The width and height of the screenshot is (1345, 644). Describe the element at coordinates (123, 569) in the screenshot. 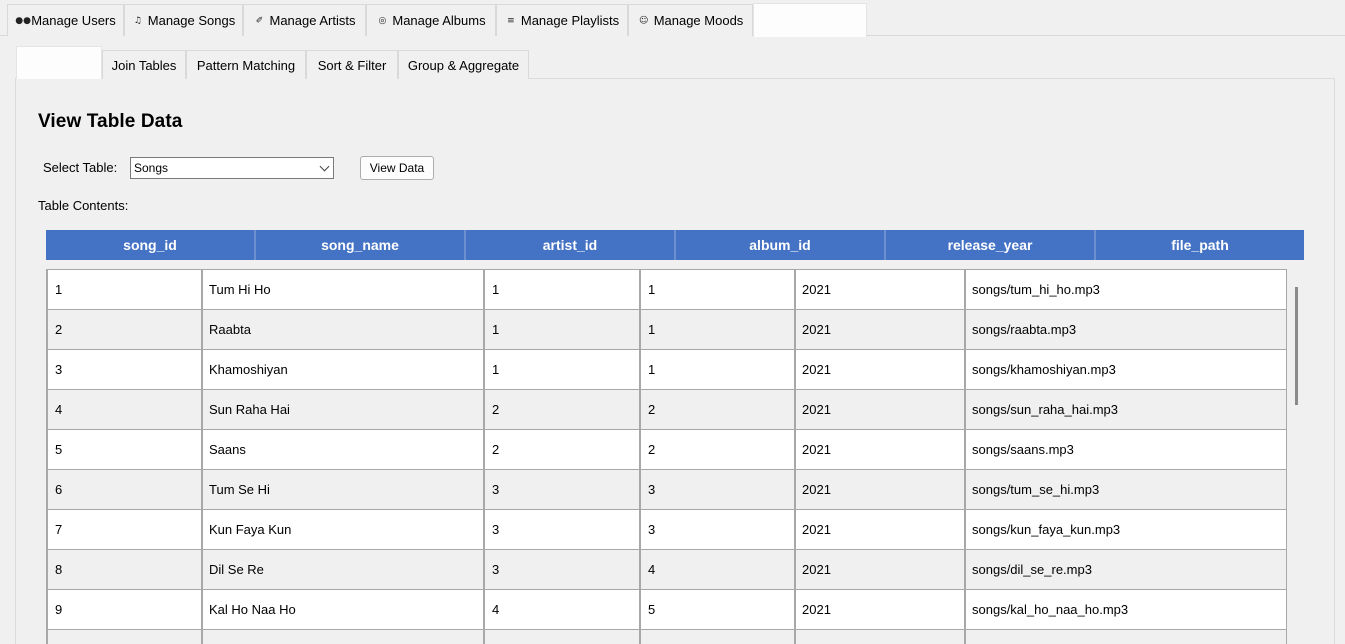

I see `table-cell-song-id: 8` at that location.